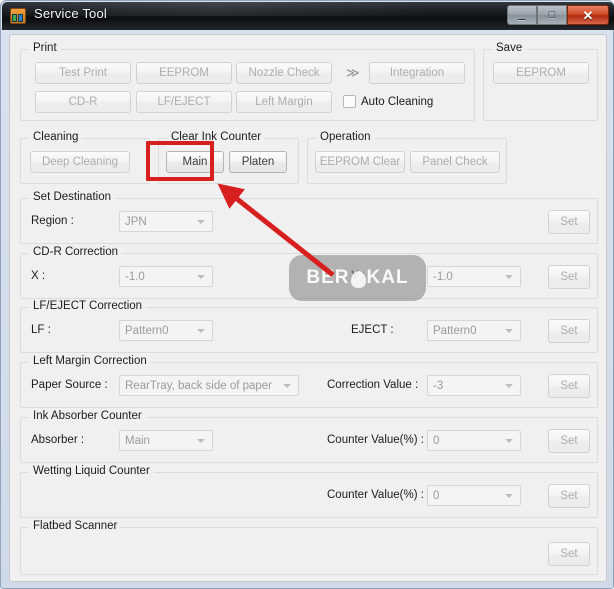 This screenshot has width=614, height=589. I want to click on test-print-label: Test Print, so click(83, 73).